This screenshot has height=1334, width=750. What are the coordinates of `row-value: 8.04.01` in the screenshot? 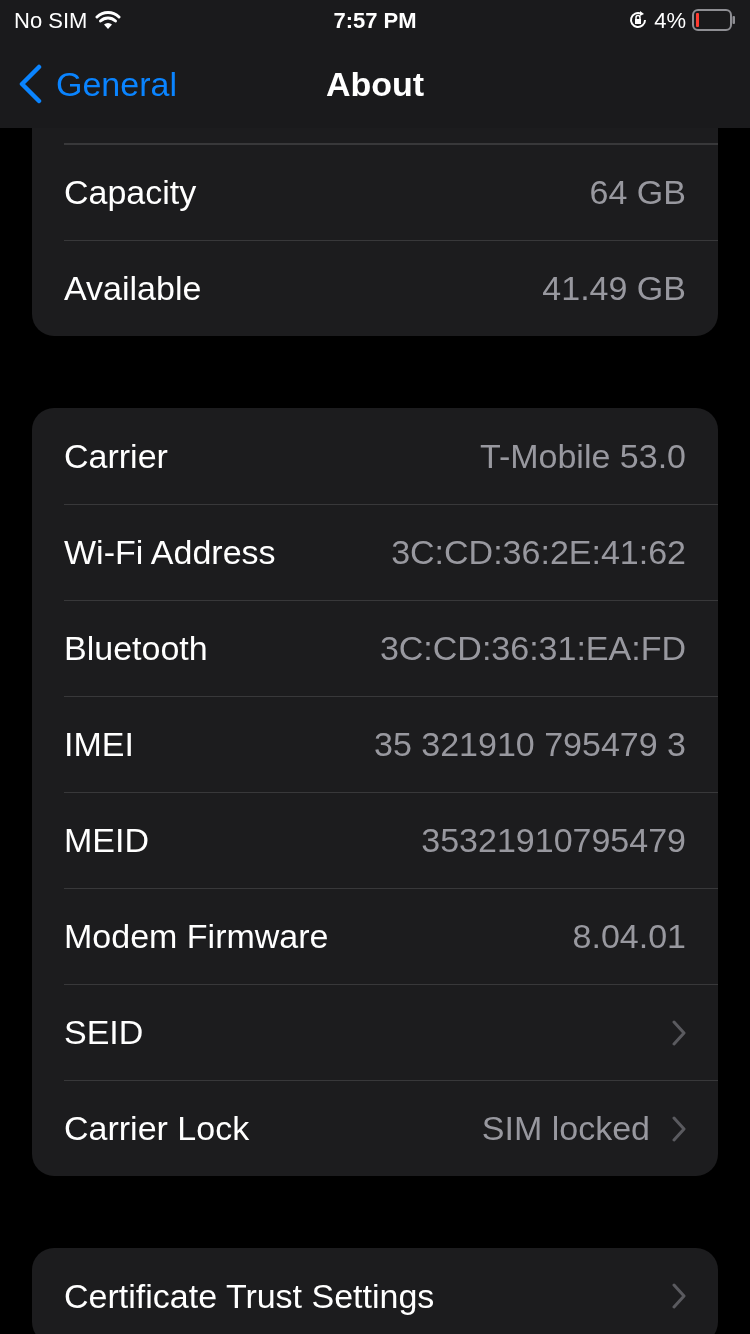 It's located at (629, 936).